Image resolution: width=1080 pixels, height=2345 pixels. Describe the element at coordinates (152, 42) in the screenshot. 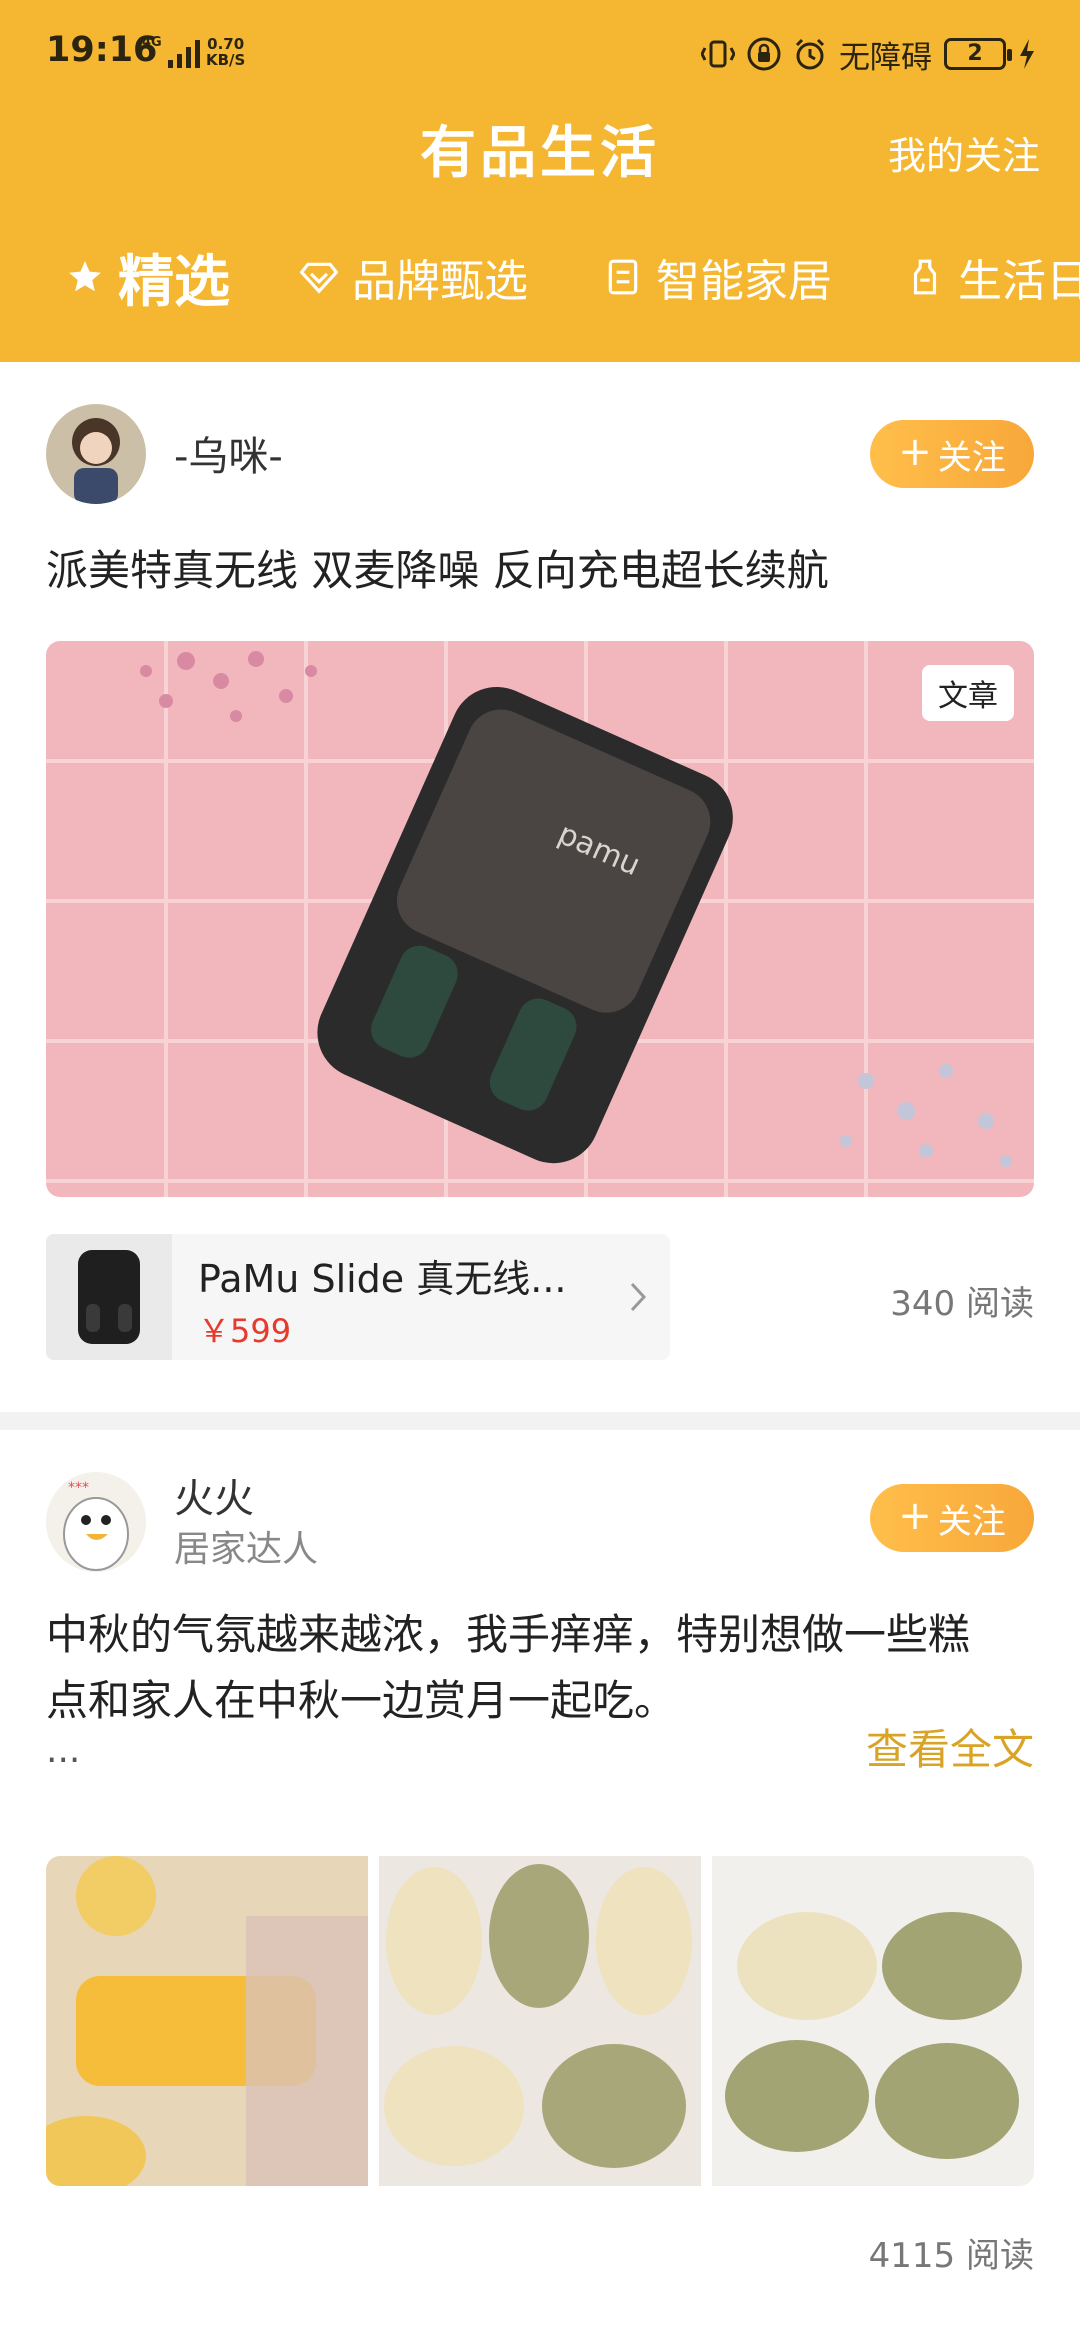

I see `network-type: 4G` at that location.